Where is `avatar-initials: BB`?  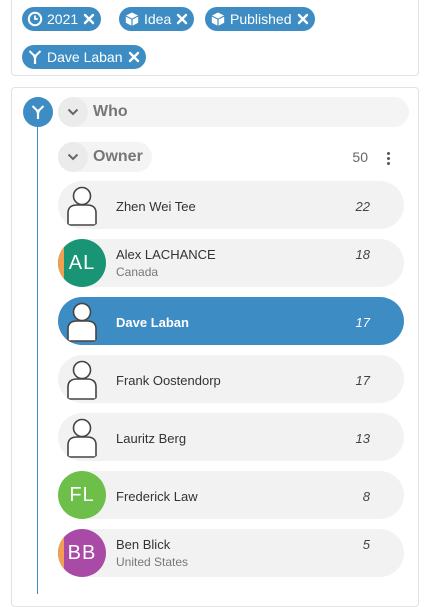
avatar-initials: BB is located at coordinates (82, 552).